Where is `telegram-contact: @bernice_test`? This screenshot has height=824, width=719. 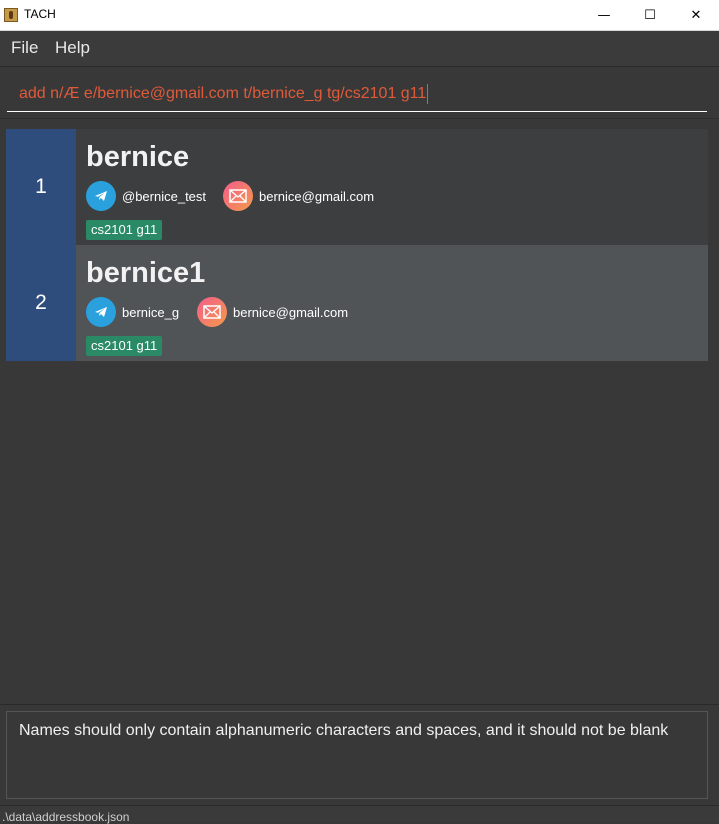
telegram-contact: @bernice_test is located at coordinates (146, 196).